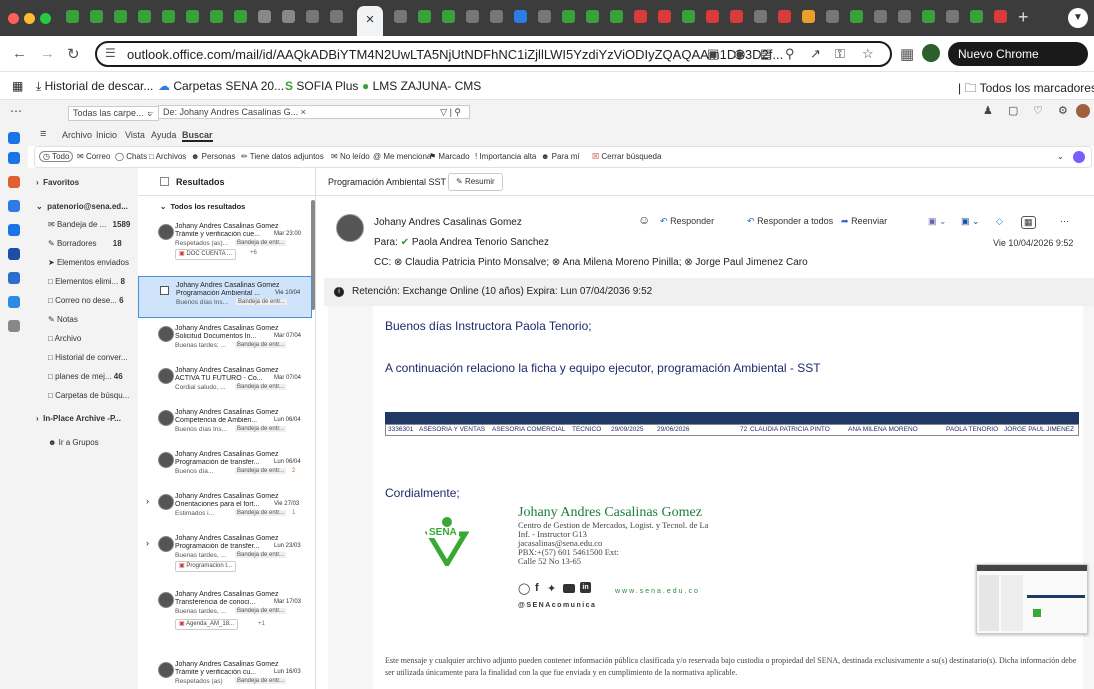  What do you see at coordinates (657, 591) in the screenshot?
I see `sena-website: www.sena.edu.co` at bounding box center [657, 591].